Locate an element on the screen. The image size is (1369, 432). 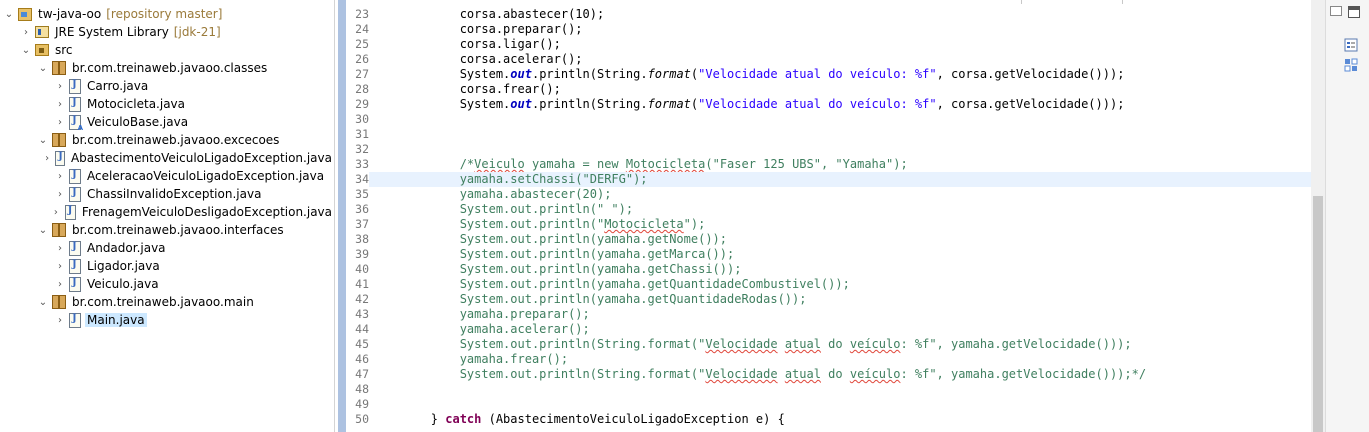
tree-item-project: ⌄ tw-java-oo [repository master] is located at coordinates (167, 14).